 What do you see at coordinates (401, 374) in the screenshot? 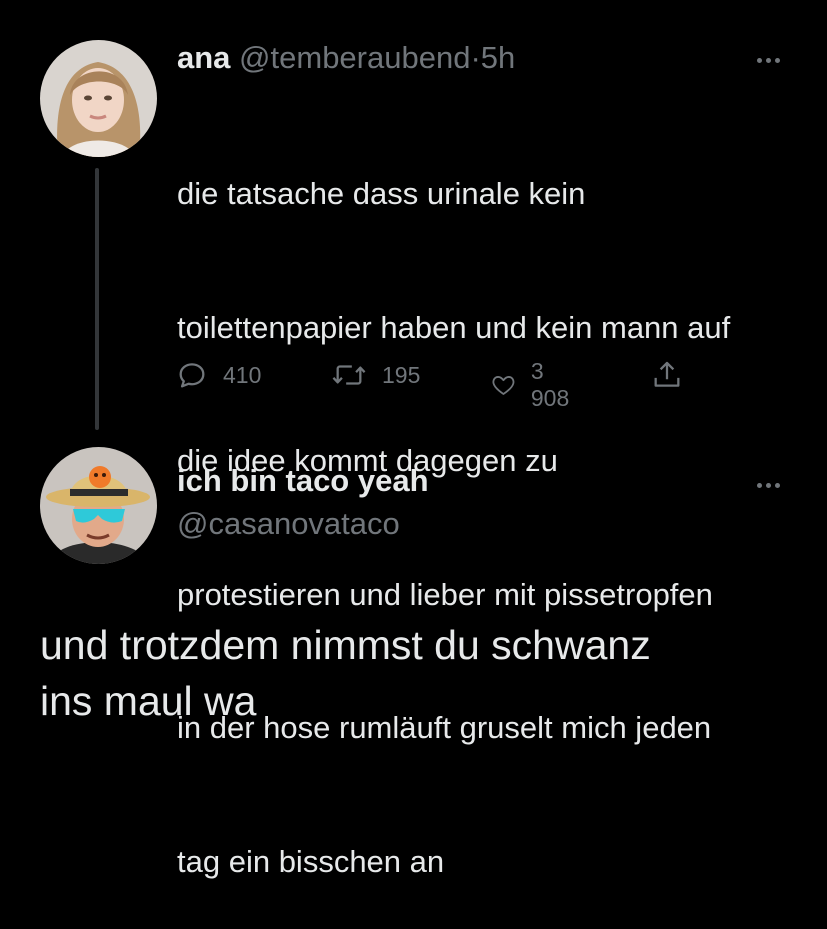
I see `retweet-count: 195` at bounding box center [401, 374].